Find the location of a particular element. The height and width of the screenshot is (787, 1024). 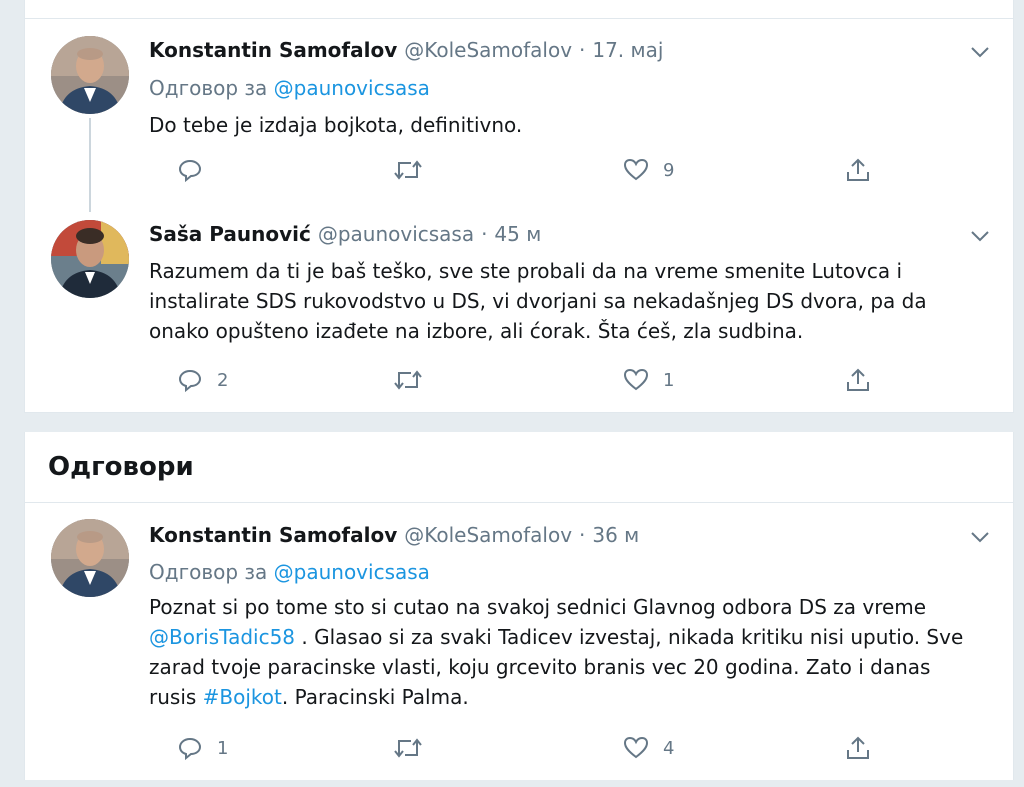

reply-button is located at coordinates (197, 170).